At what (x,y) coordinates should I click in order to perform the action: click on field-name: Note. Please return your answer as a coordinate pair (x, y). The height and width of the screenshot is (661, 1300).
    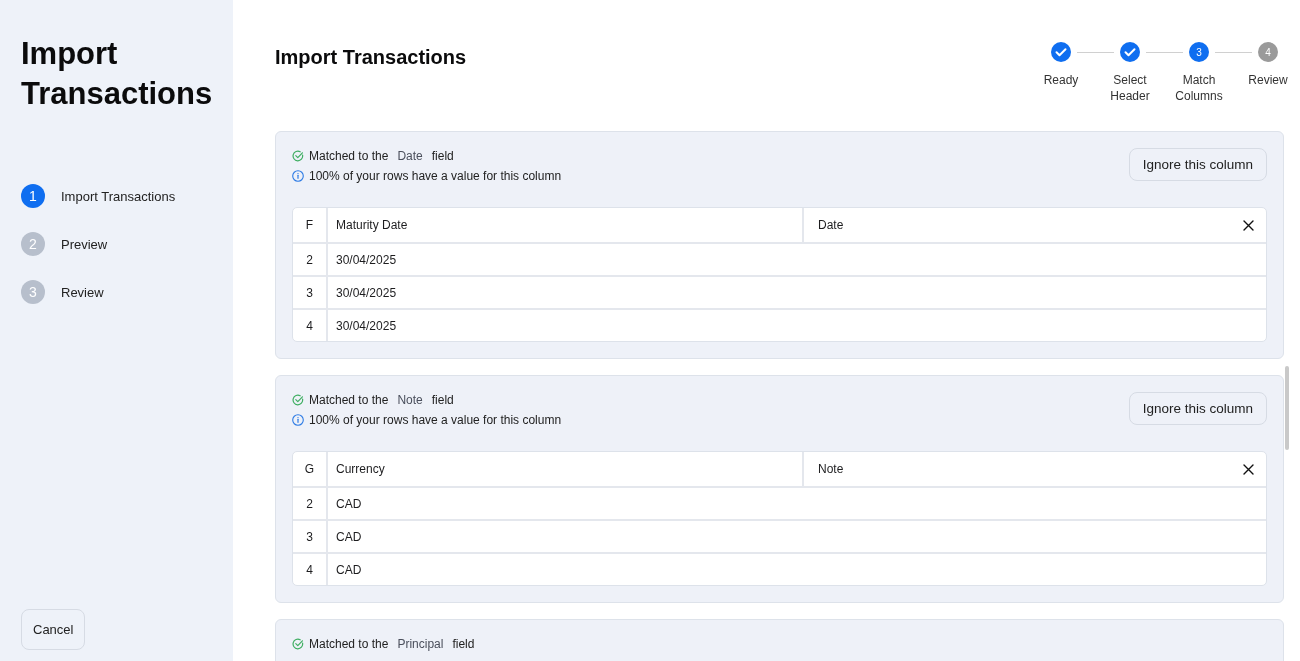
    Looking at the image, I should click on (410, 400).